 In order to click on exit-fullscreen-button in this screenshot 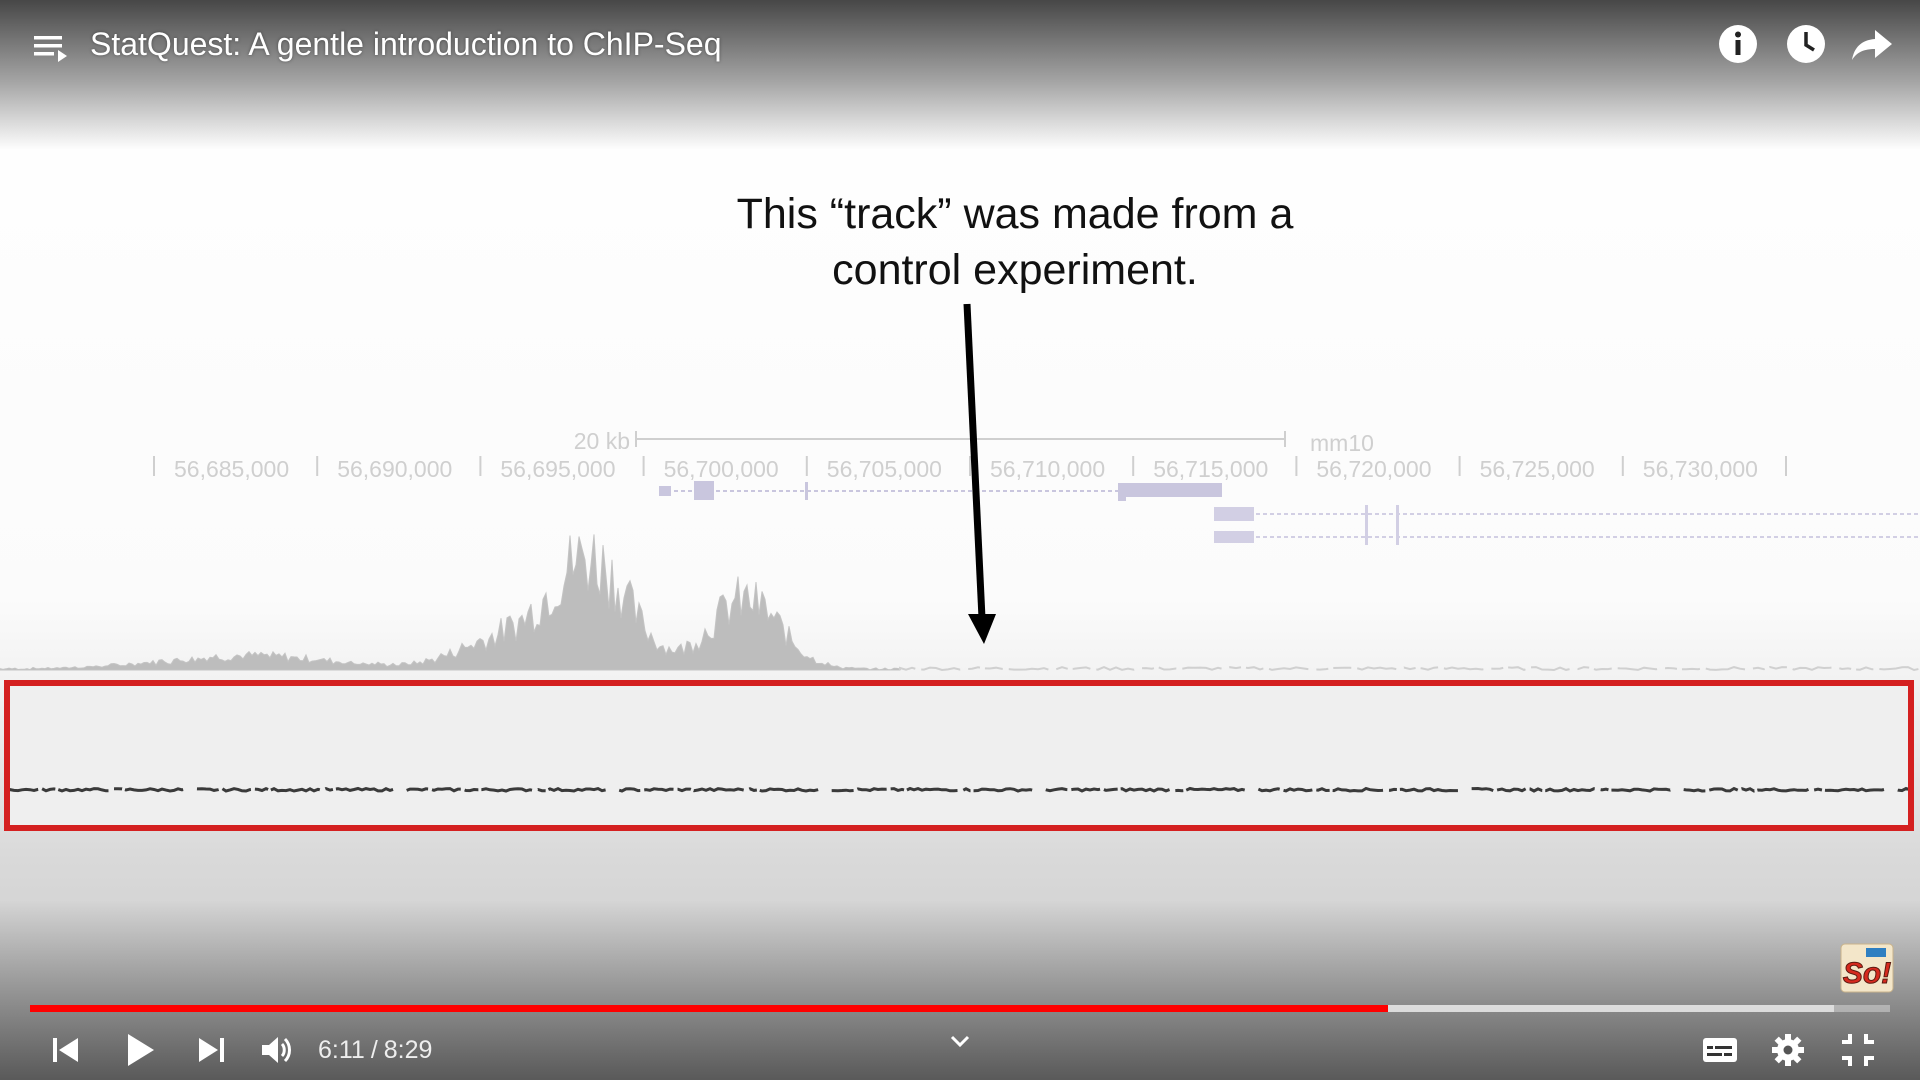, I will do `click(1858, 1050)`.